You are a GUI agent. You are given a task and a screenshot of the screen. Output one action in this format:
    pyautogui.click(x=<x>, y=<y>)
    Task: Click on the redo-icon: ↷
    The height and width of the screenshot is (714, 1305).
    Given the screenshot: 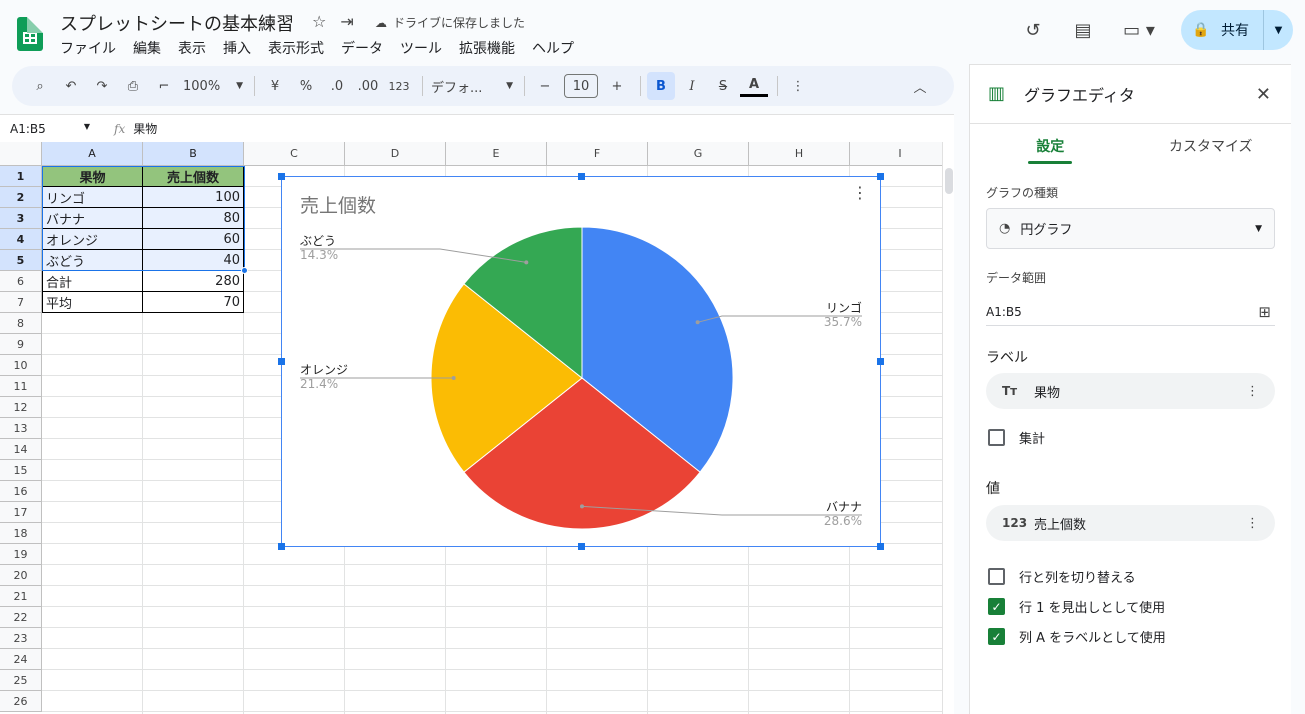 What is the action you would take?
    pyautogui.click(x=102, y=86)
    